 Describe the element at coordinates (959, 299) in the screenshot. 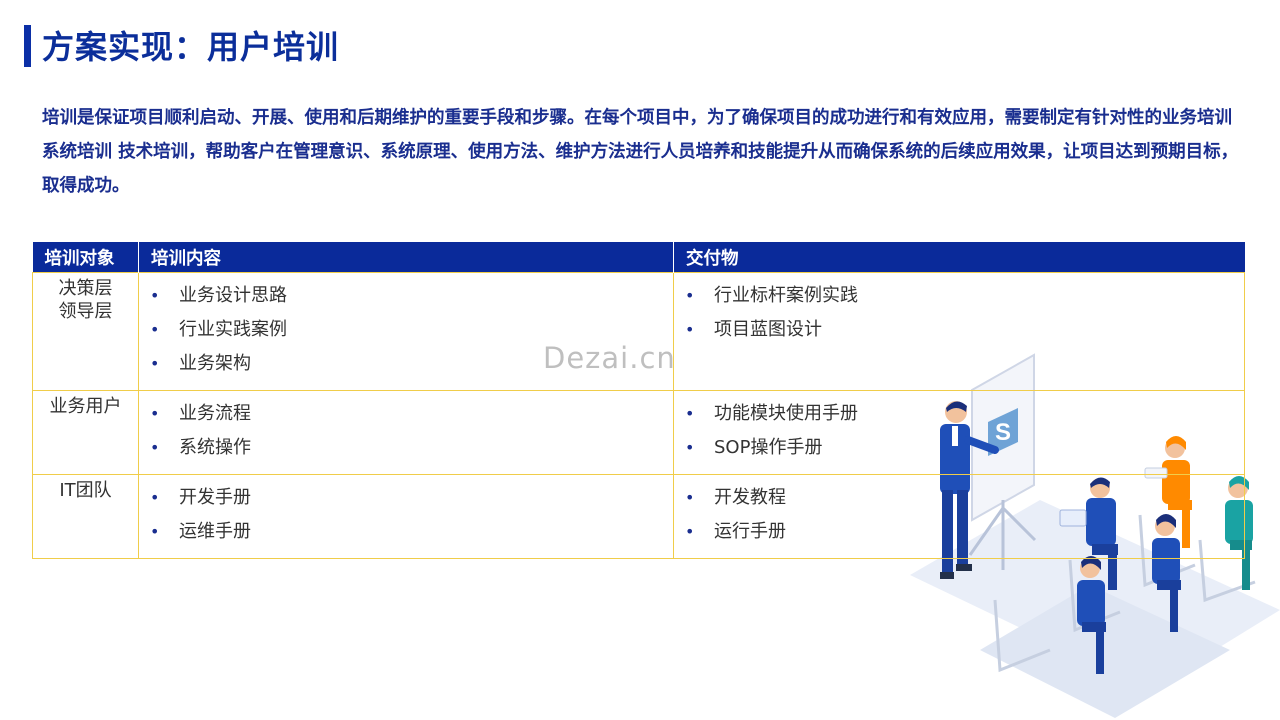

I see `deliverable-item: 行业标杆案例实践` at that location.